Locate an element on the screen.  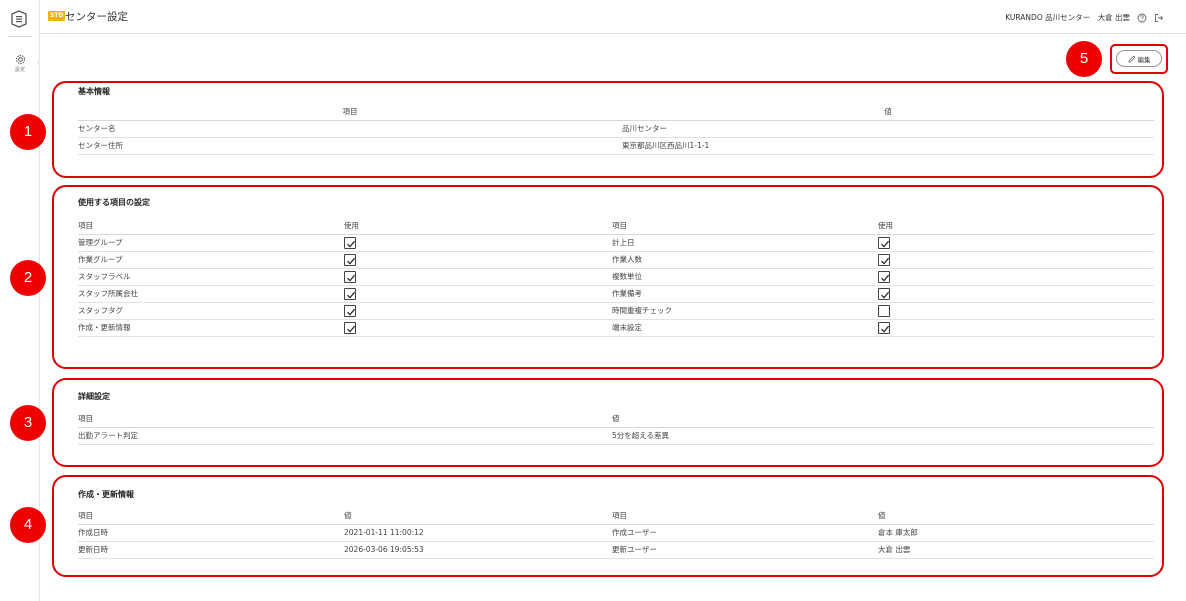
table-row: 作成・更新情報 端末設定 is located at coordinates (616, 328).